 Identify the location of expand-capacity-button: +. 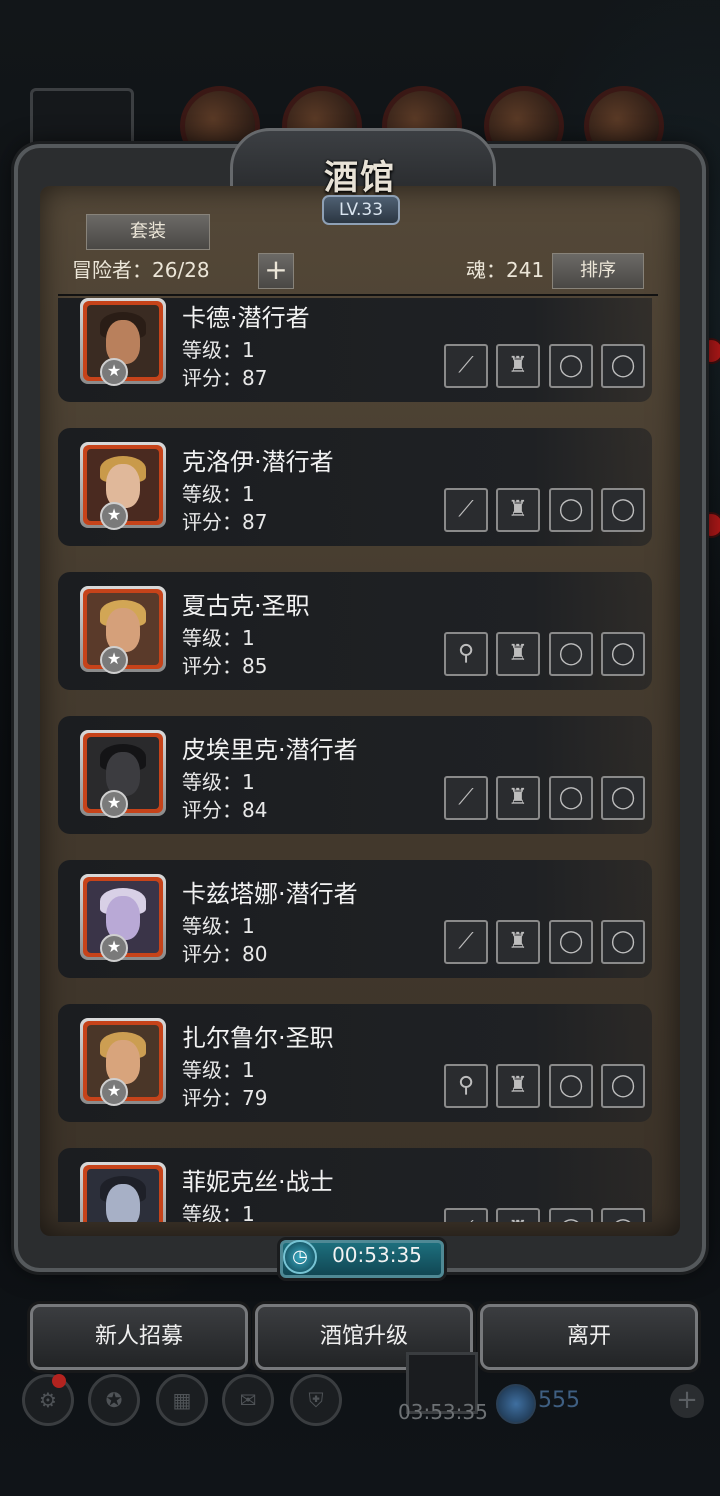
(276, 271).